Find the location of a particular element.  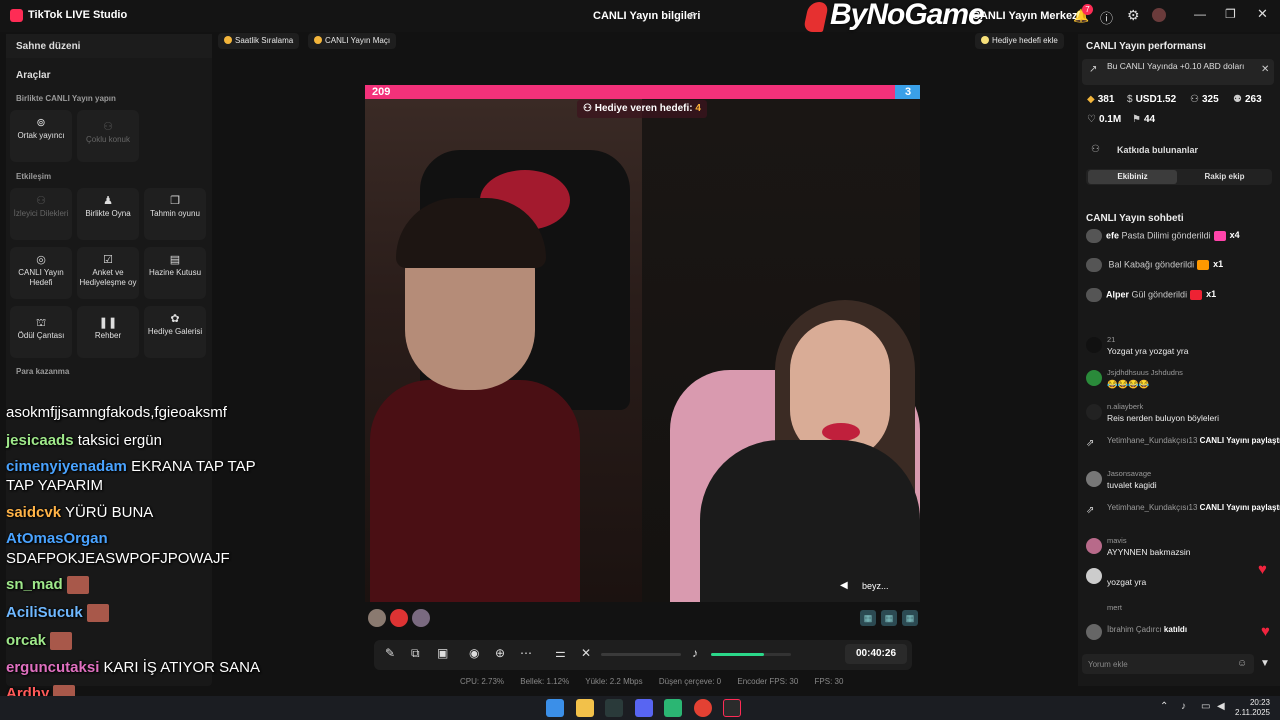

volume-tray-icon: ◀ is located at coordinates (1221, 706).